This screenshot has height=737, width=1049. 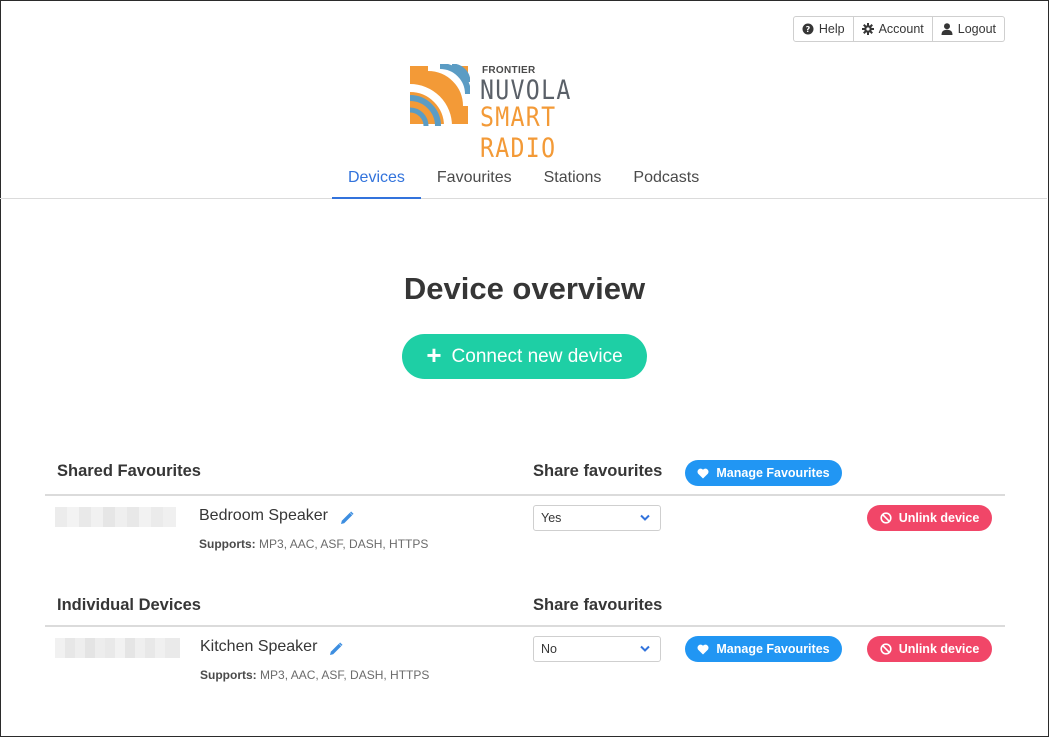 What do you see at coordinates (129, 605) in the screenshot?
I see `individual-devices-heading: Individual Devices` at bounding box center [129, 605].